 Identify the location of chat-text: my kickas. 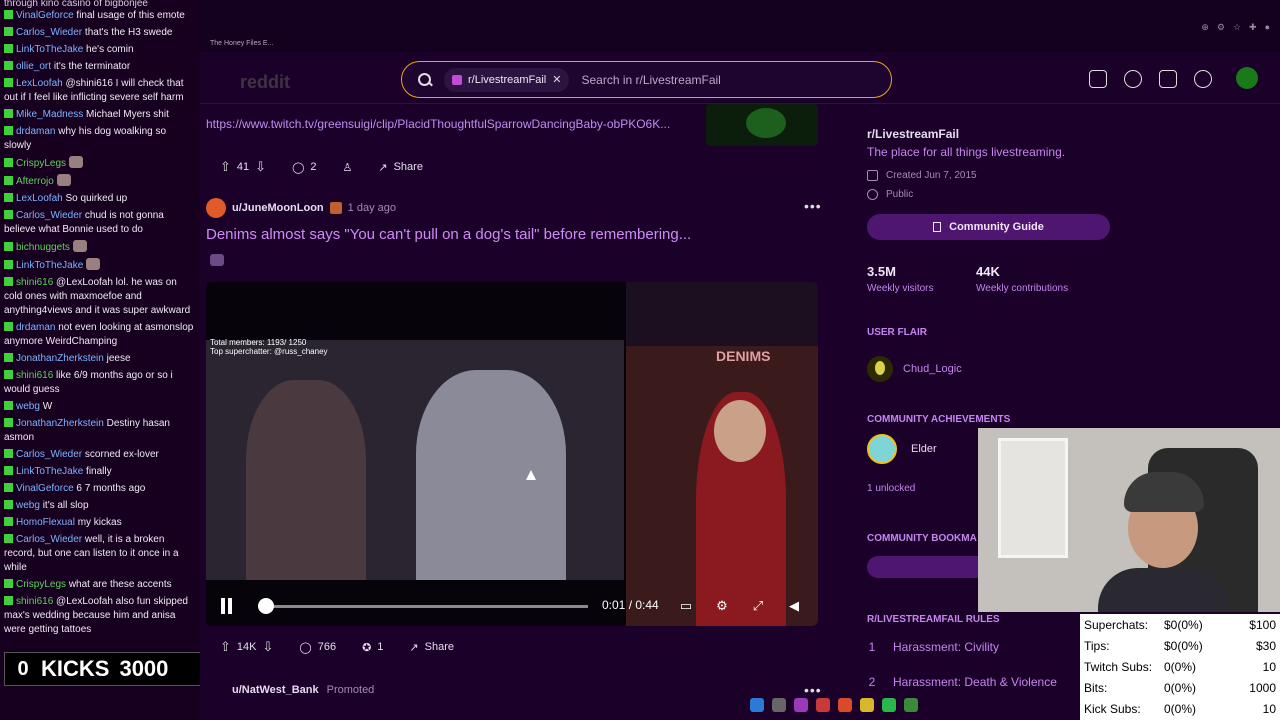
(99, 522).